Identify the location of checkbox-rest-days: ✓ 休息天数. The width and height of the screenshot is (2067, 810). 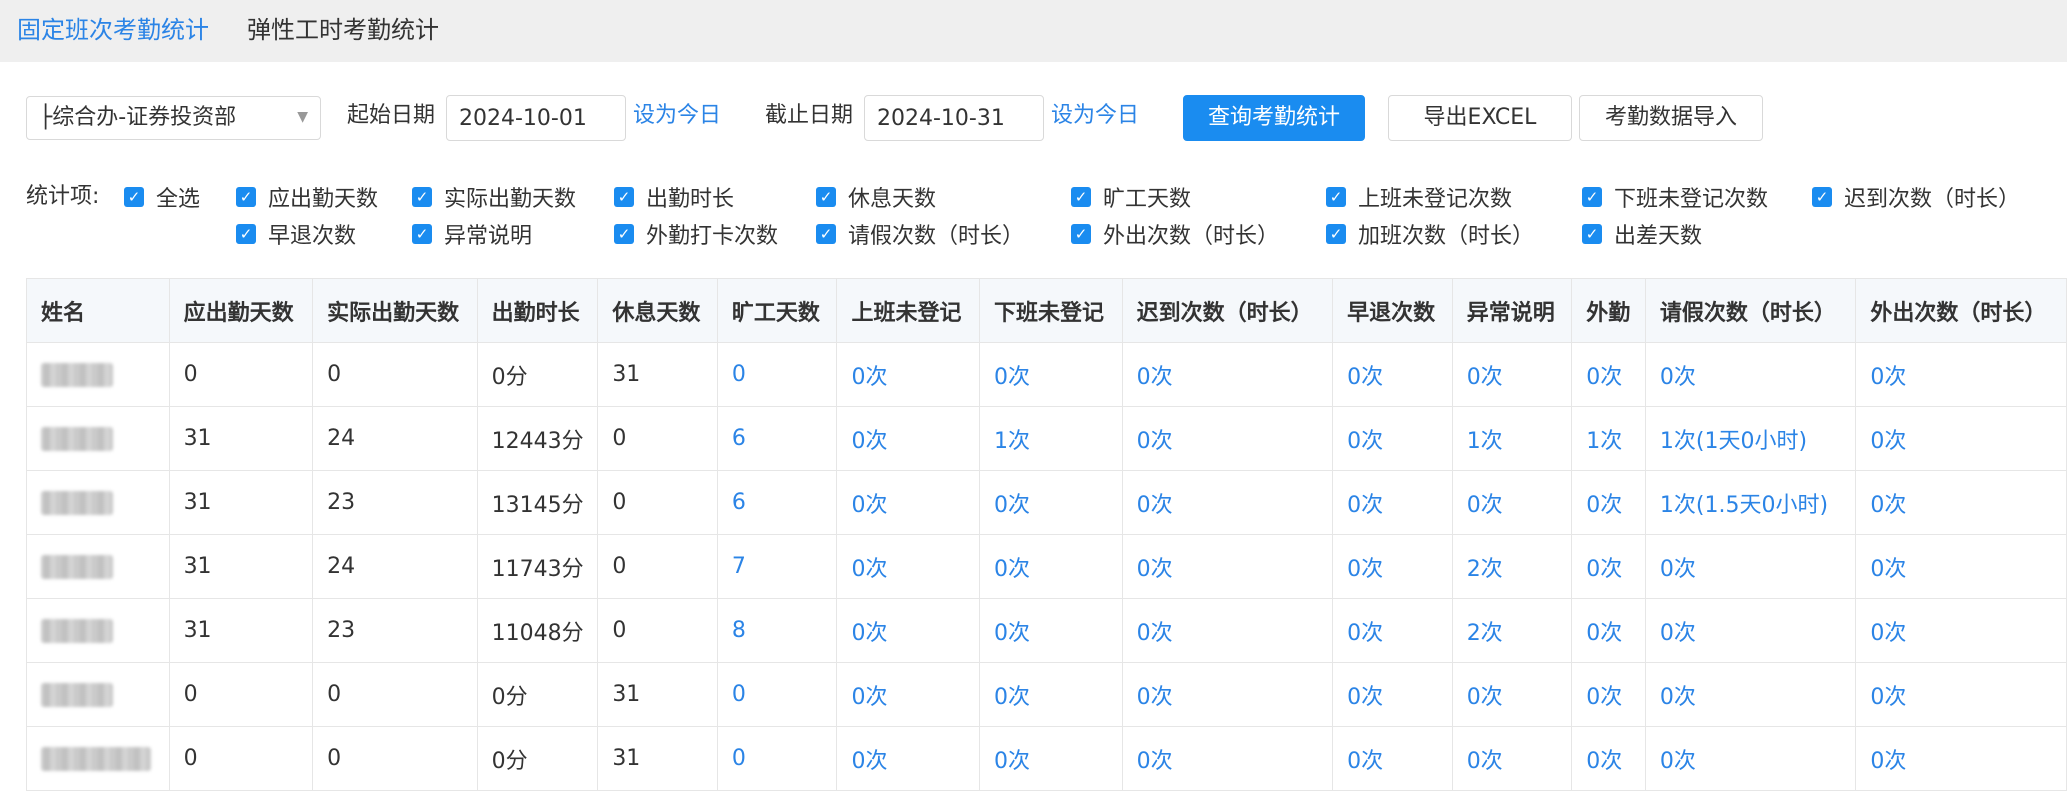
(876, 197).